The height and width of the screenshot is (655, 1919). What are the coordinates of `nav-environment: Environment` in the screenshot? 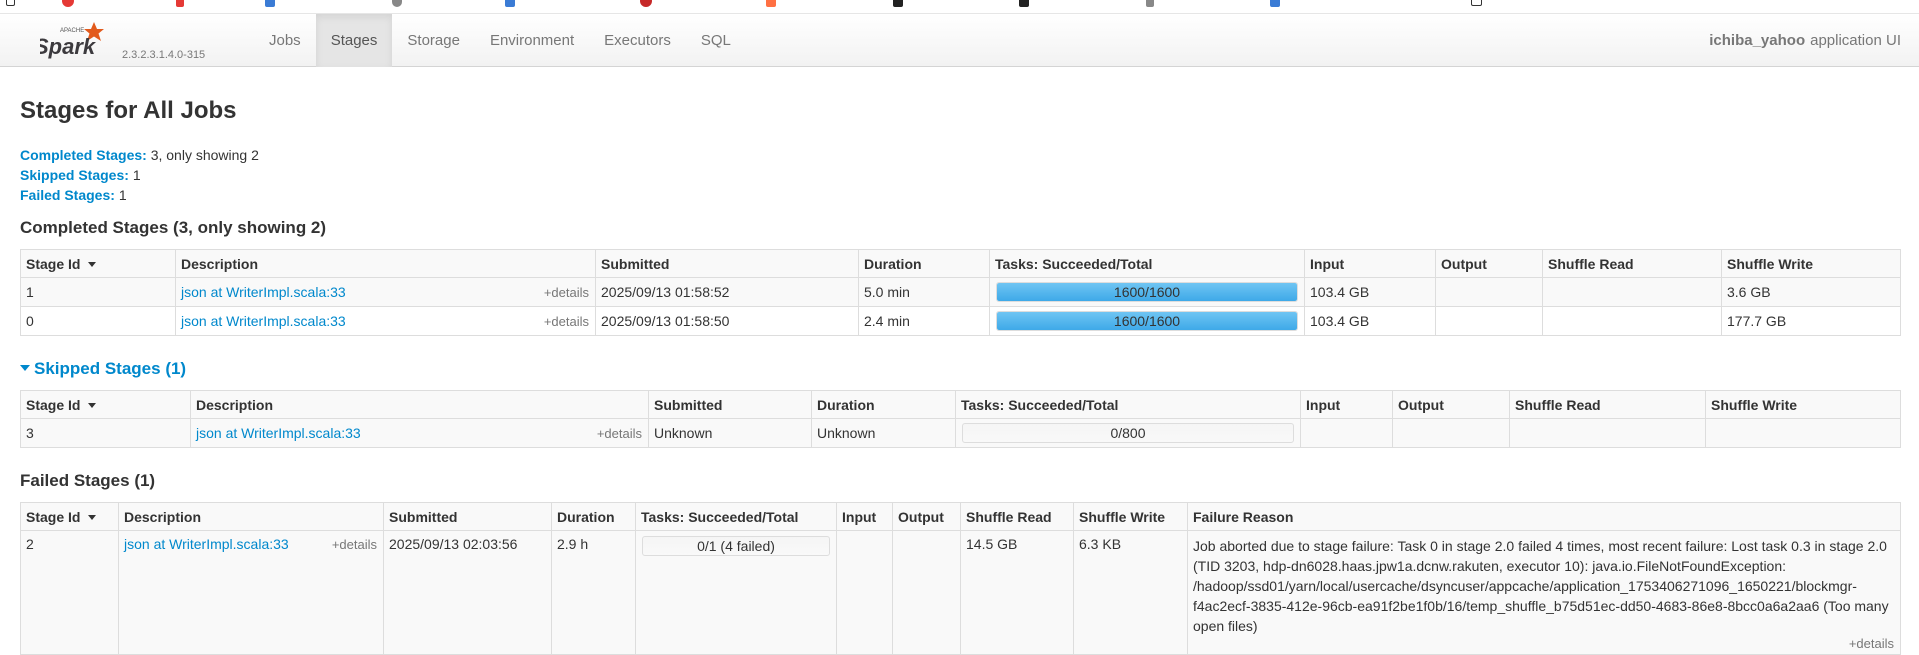 It's located at (532, 40).